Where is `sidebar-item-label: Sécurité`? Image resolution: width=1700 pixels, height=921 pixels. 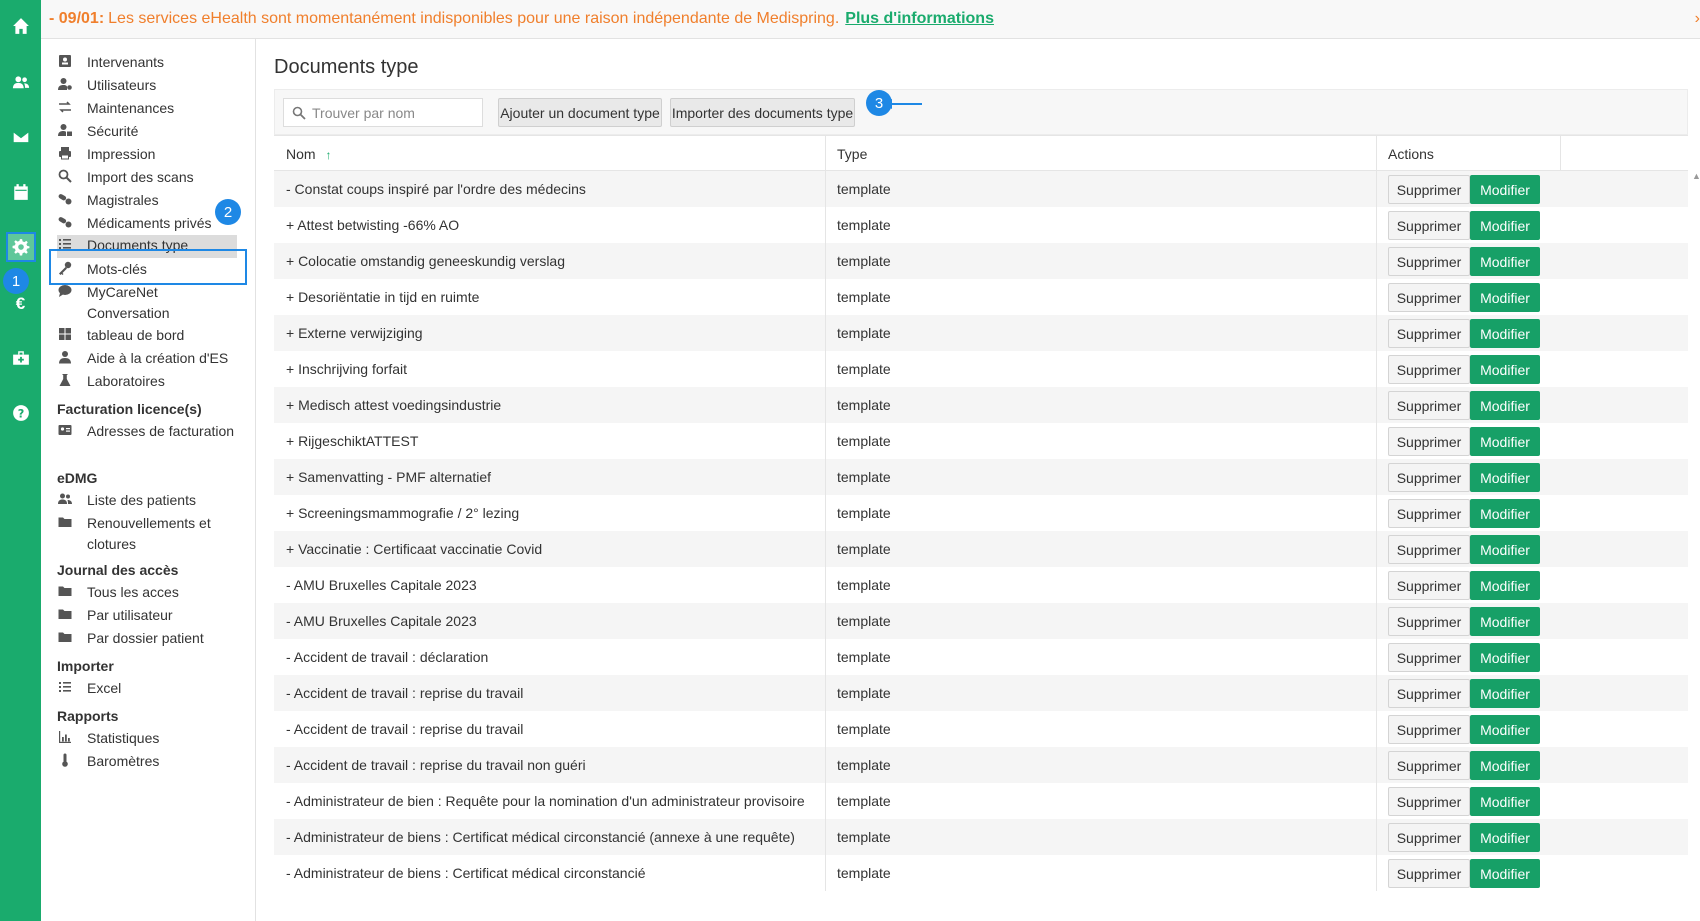
sidebar-item-label: Sécurité is located at coordinates (113, 131).